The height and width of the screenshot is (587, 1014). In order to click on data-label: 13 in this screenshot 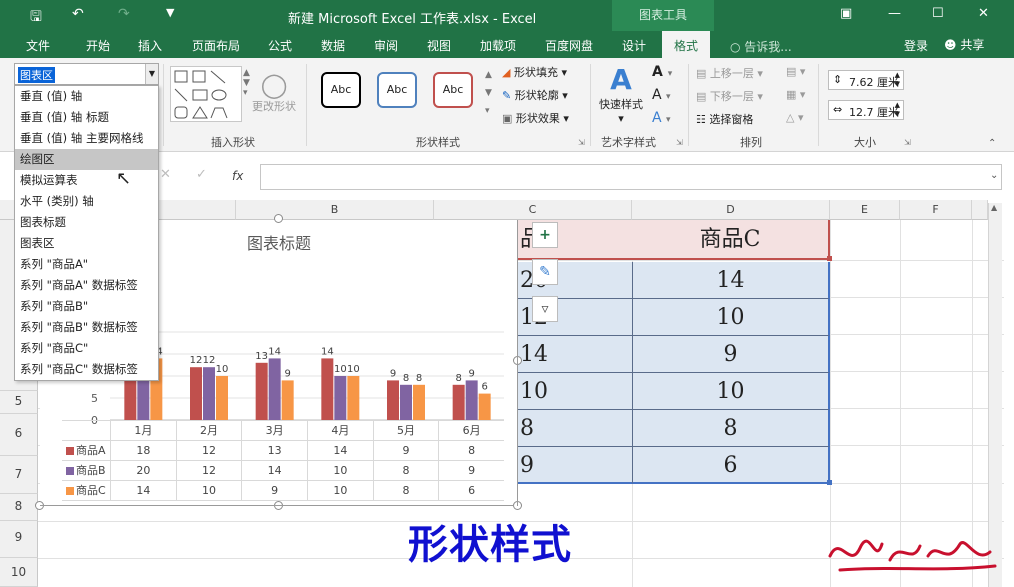, I will do `click(261, 356)`.